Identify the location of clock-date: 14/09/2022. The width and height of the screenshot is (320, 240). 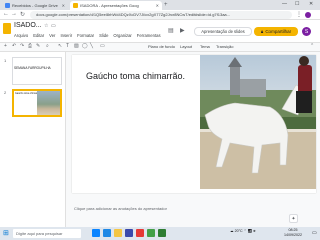
(293, 234).